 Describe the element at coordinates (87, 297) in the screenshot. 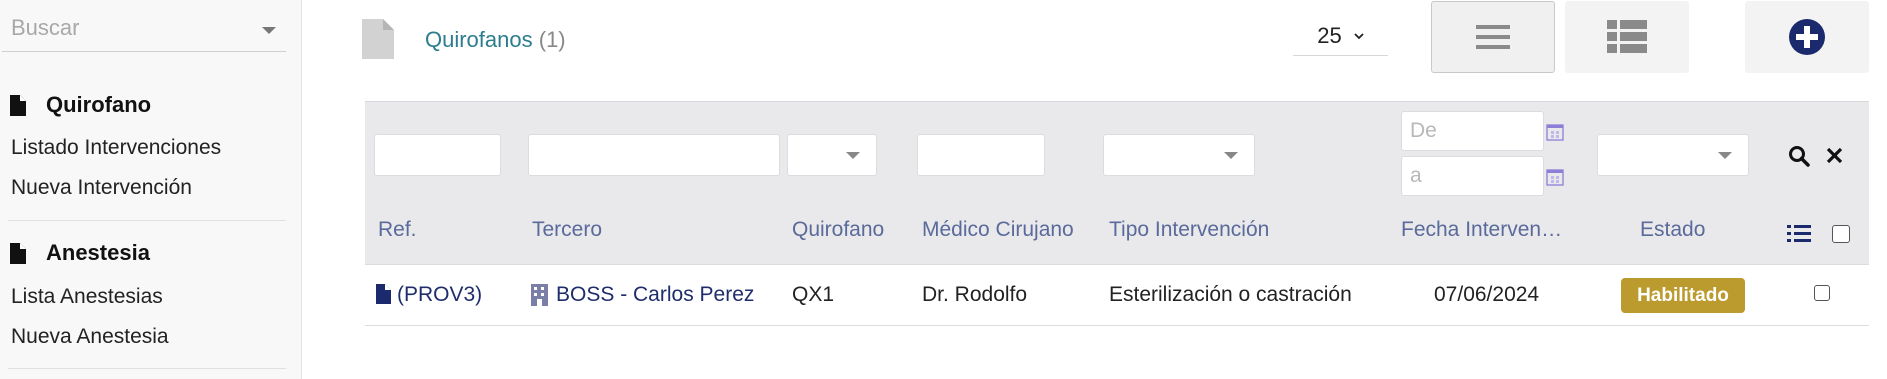

I see `menu-link-lista-anestesias: Lista Anestesias` at that location.